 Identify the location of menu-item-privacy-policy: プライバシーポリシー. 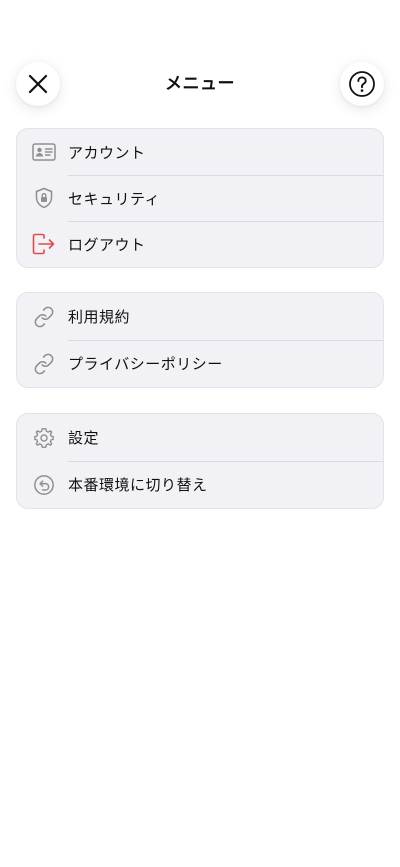
(200, 363).